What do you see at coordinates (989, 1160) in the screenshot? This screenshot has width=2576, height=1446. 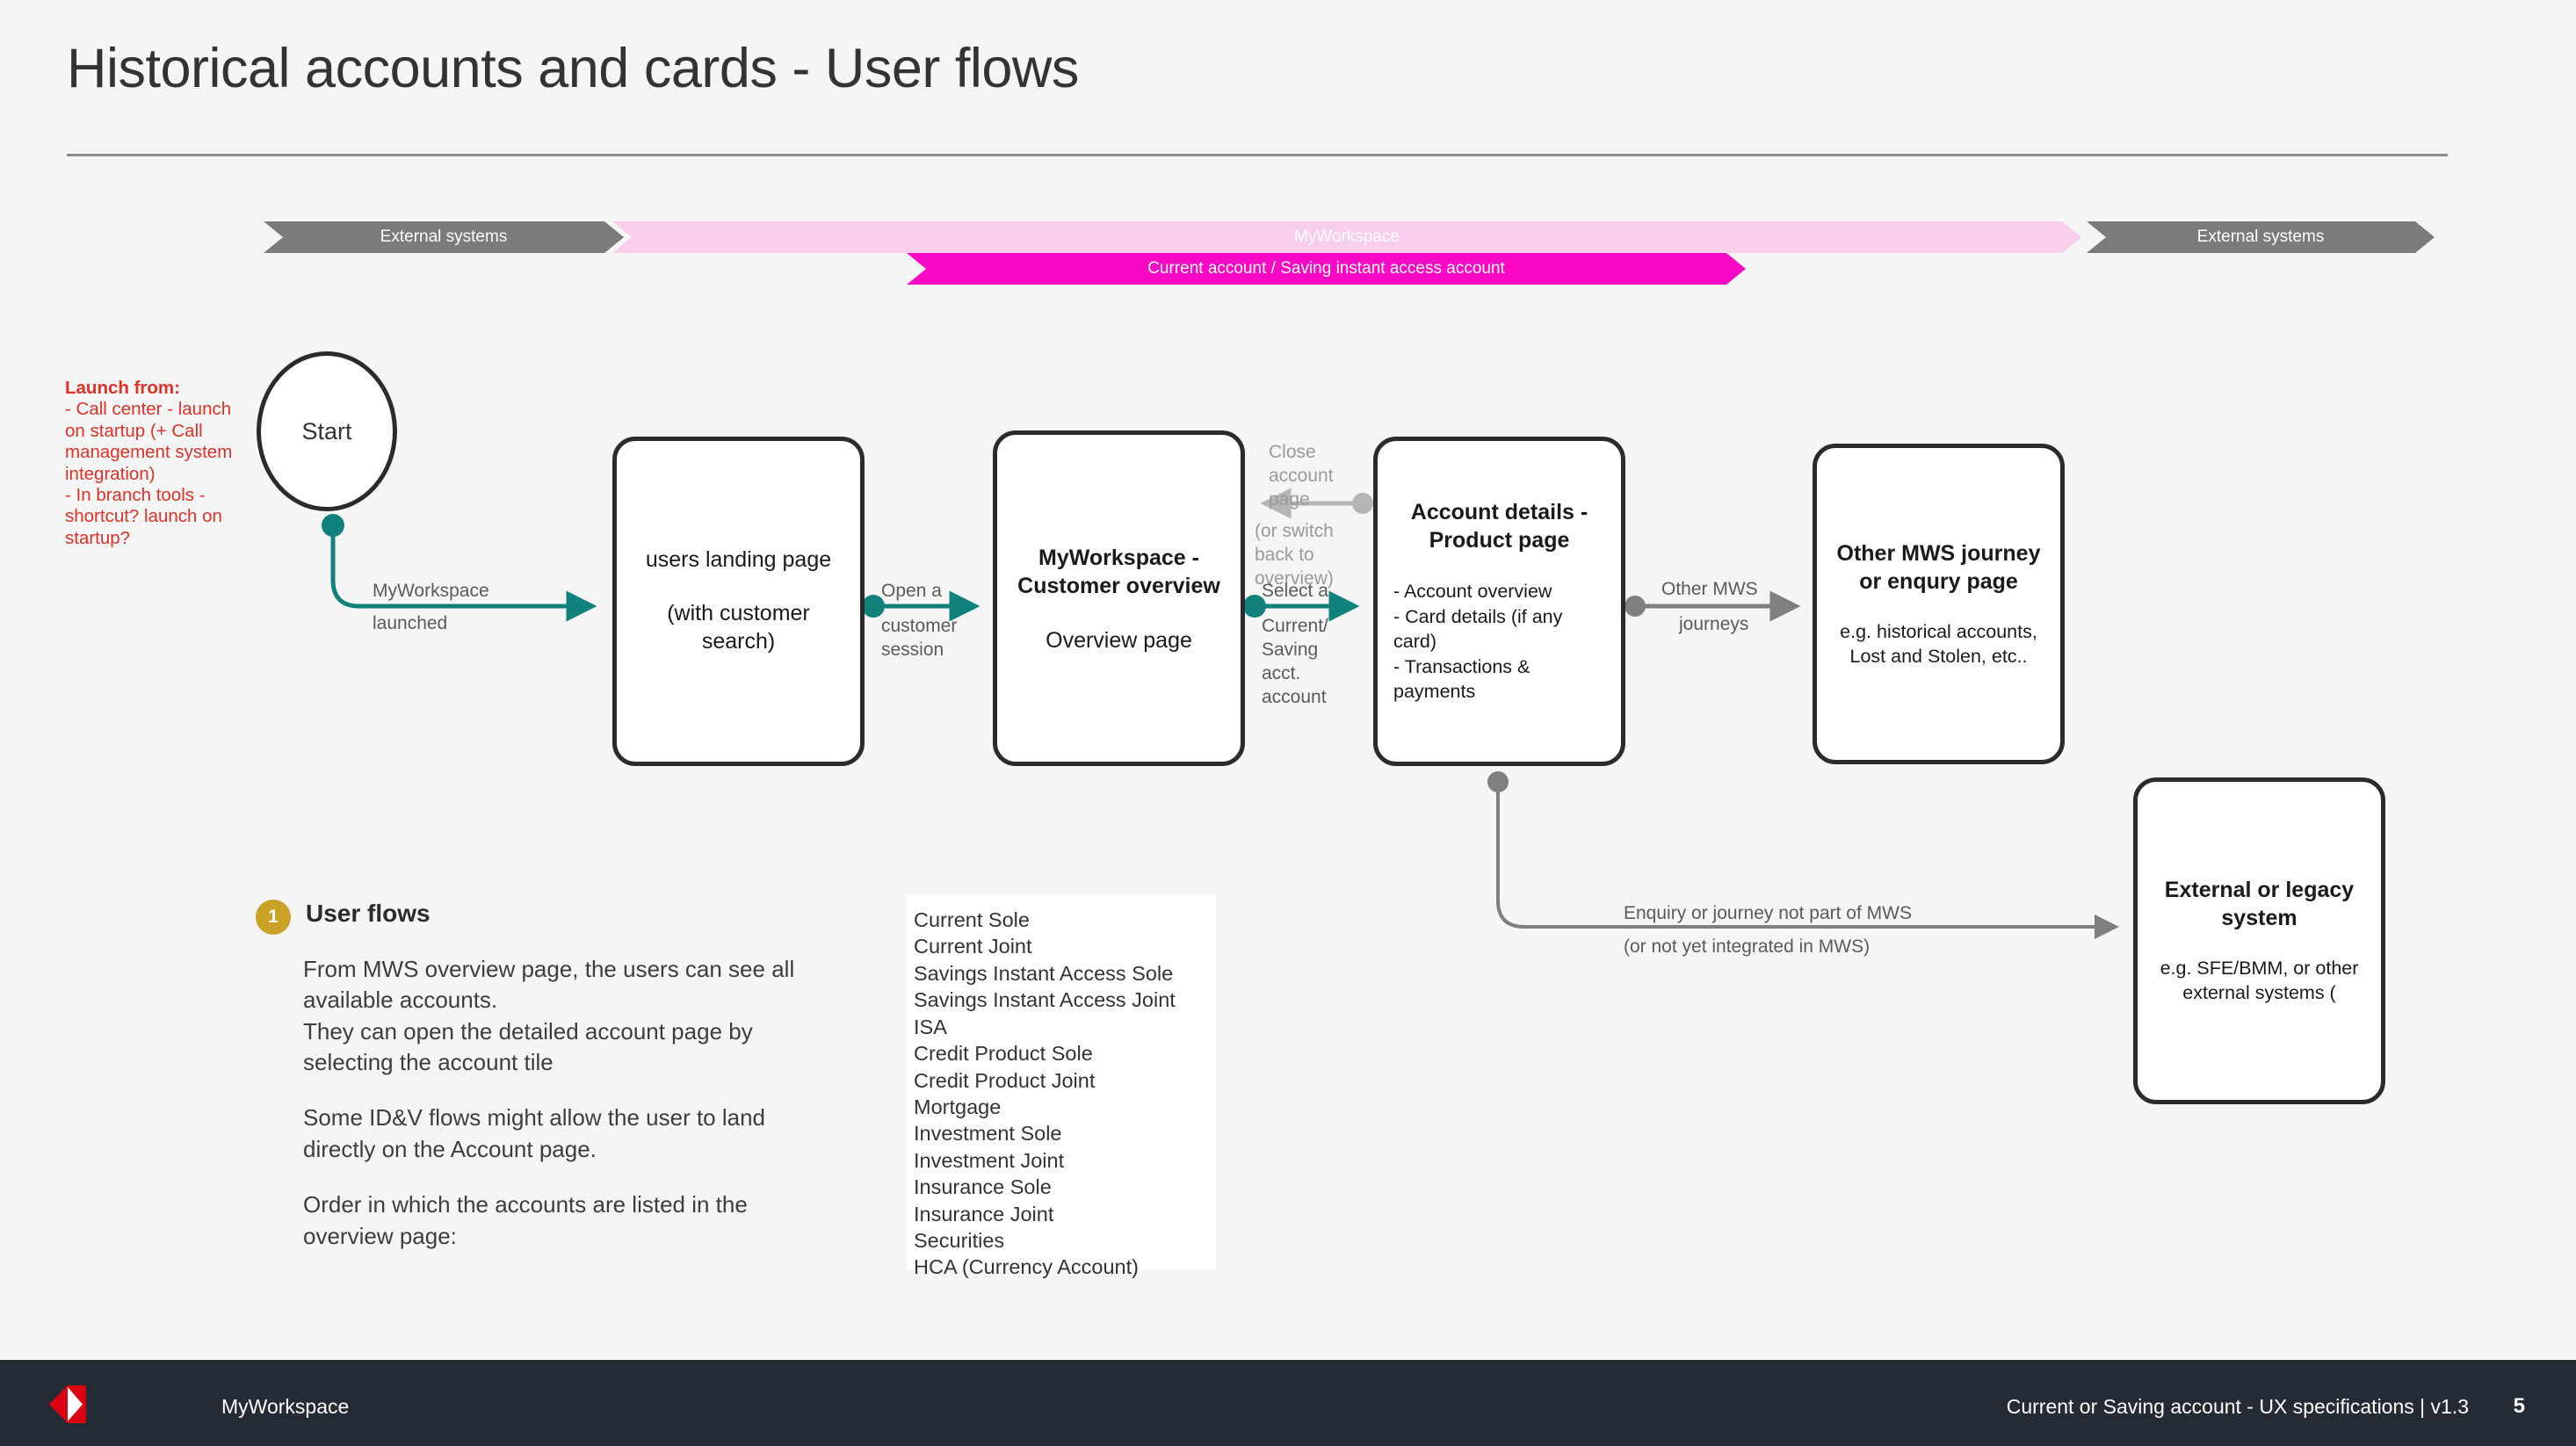 I see `account-list-item: Investment Joint` at bounding box center [989, 1160].